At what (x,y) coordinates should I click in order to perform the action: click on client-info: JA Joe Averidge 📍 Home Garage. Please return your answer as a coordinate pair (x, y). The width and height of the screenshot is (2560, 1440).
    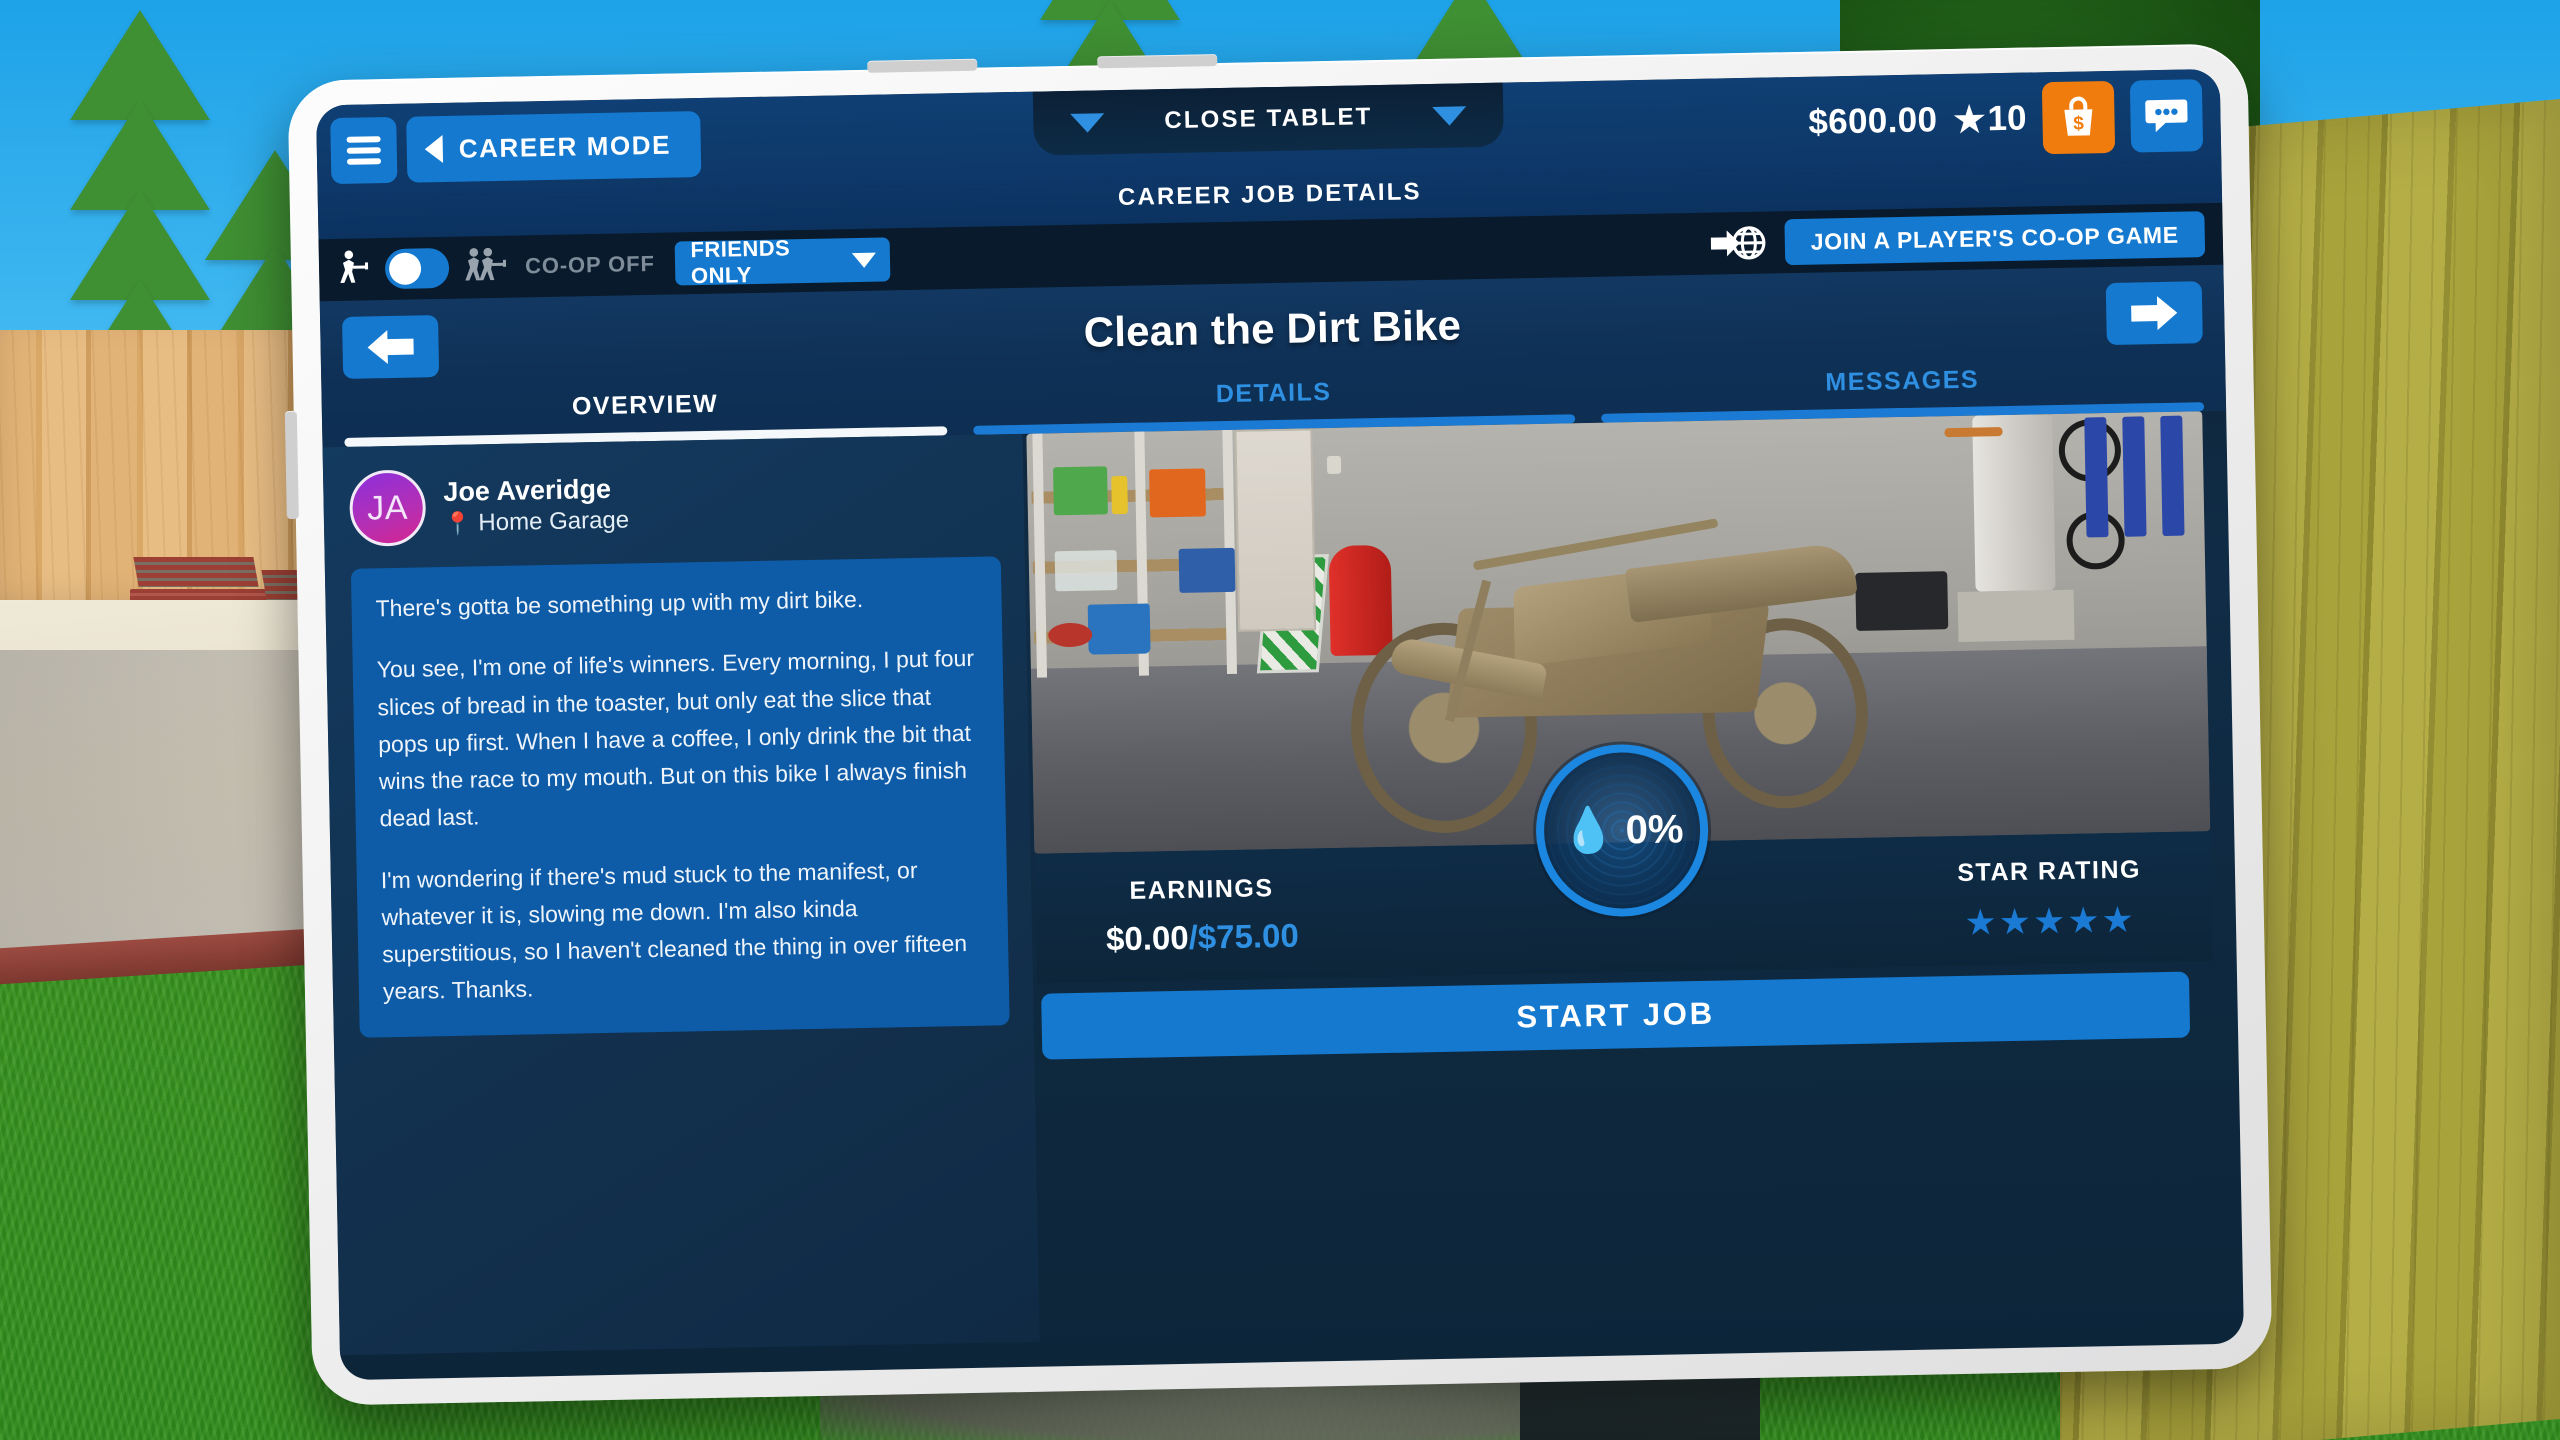
    Looking at the image, I should click on (674, 502).